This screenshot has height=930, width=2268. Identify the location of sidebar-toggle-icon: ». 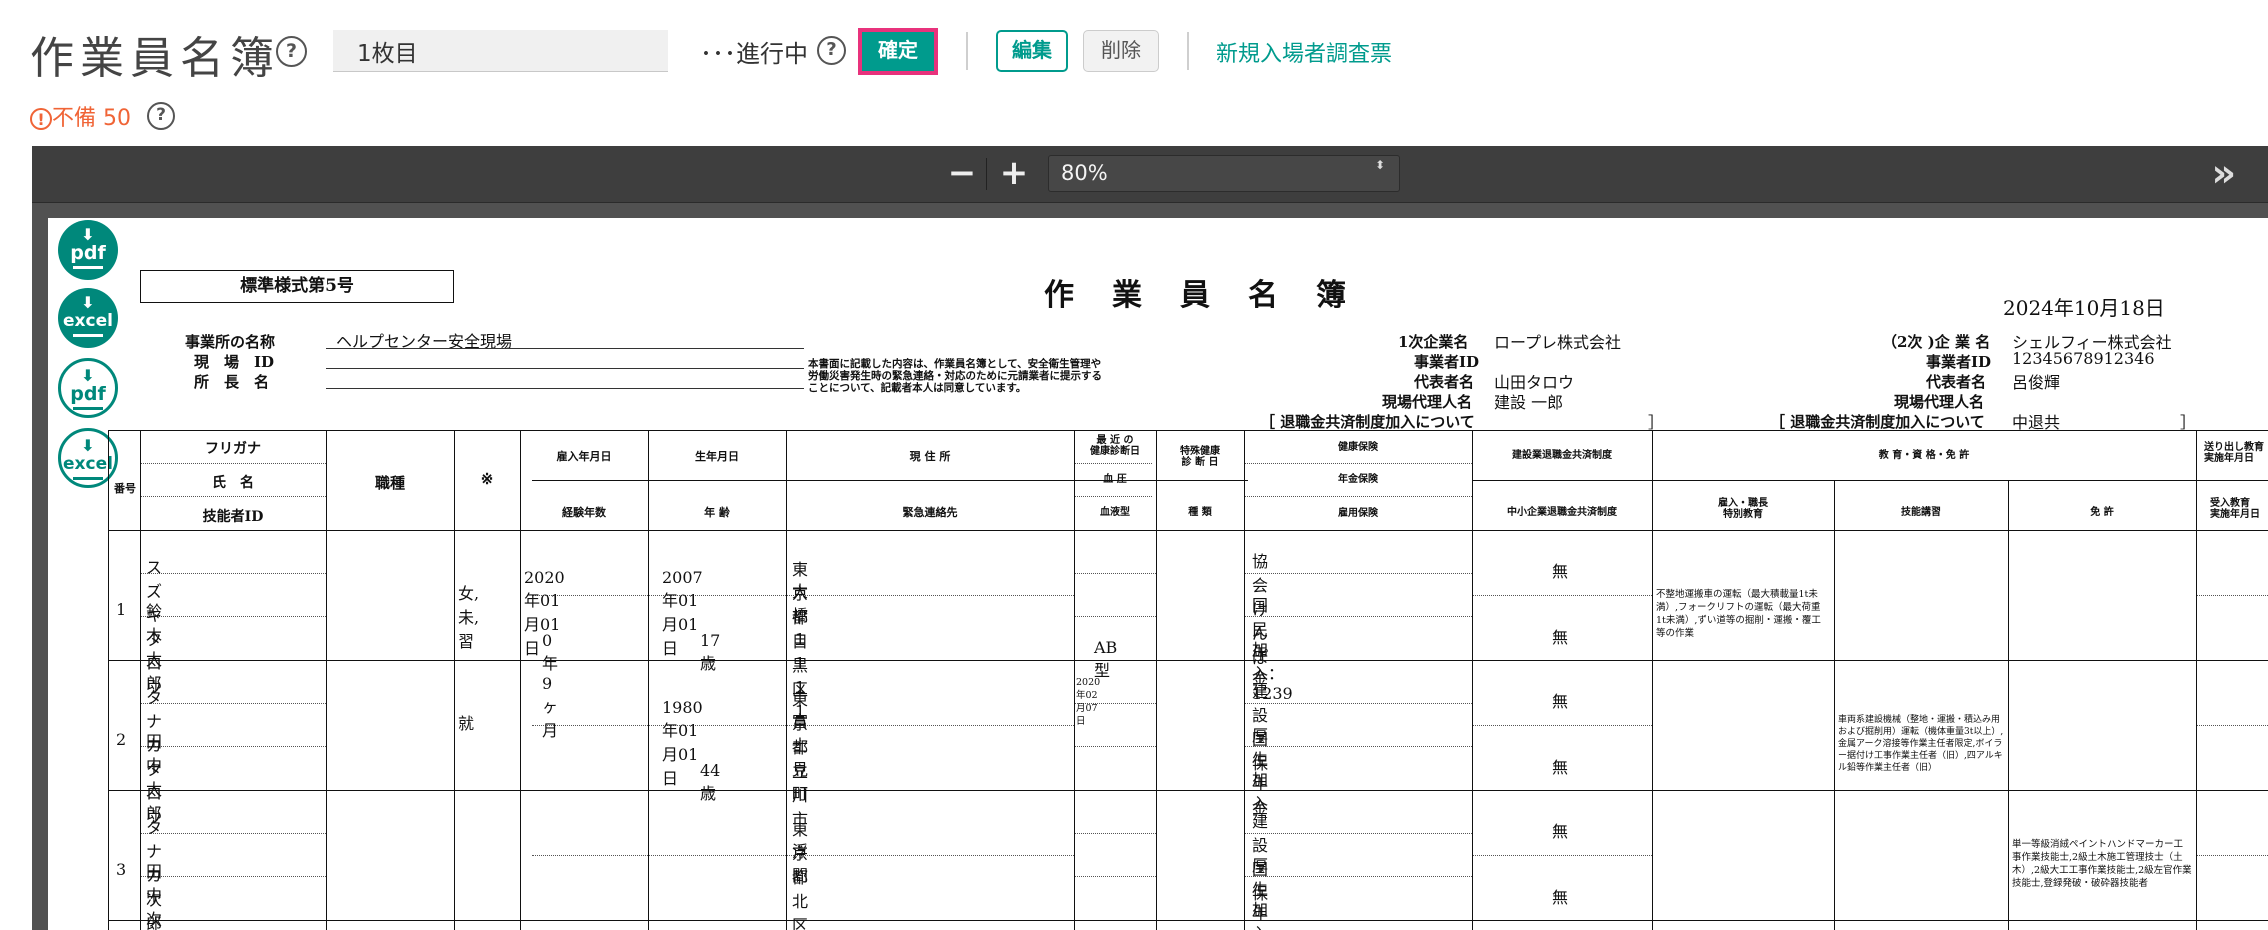
(2223, 173).